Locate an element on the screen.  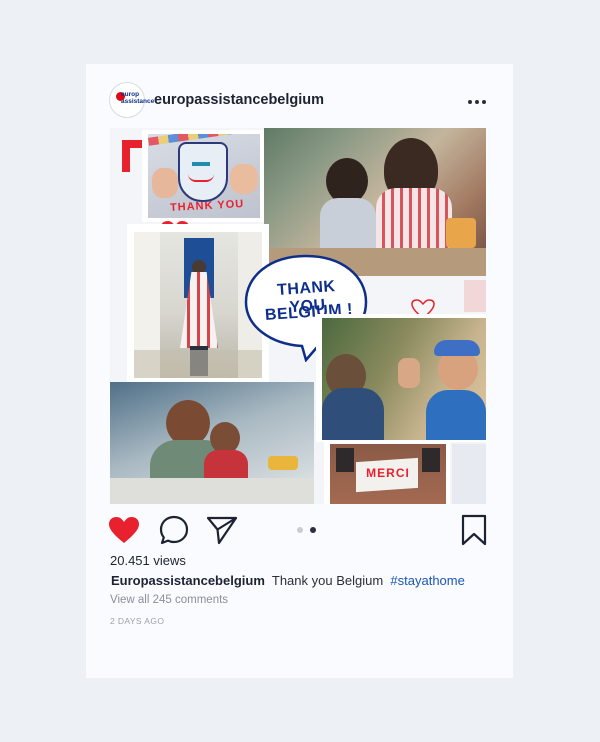
carousel-dot-inactive is located at coordinates (300, 530).